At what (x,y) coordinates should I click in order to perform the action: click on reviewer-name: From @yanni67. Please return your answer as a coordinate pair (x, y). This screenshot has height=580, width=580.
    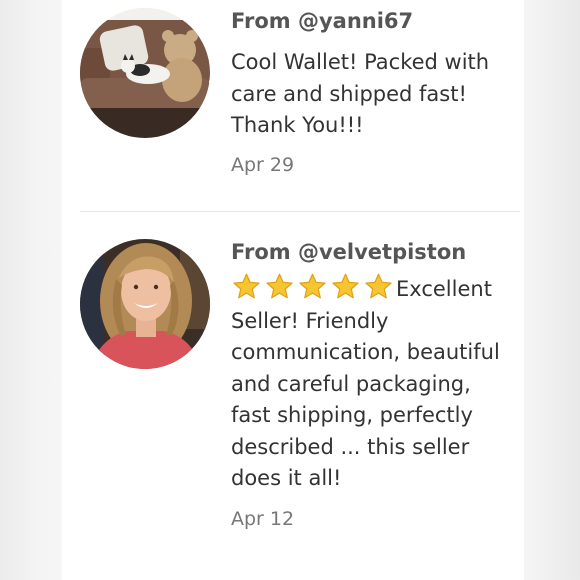
    Looking at the image, I should click on (371, 21).